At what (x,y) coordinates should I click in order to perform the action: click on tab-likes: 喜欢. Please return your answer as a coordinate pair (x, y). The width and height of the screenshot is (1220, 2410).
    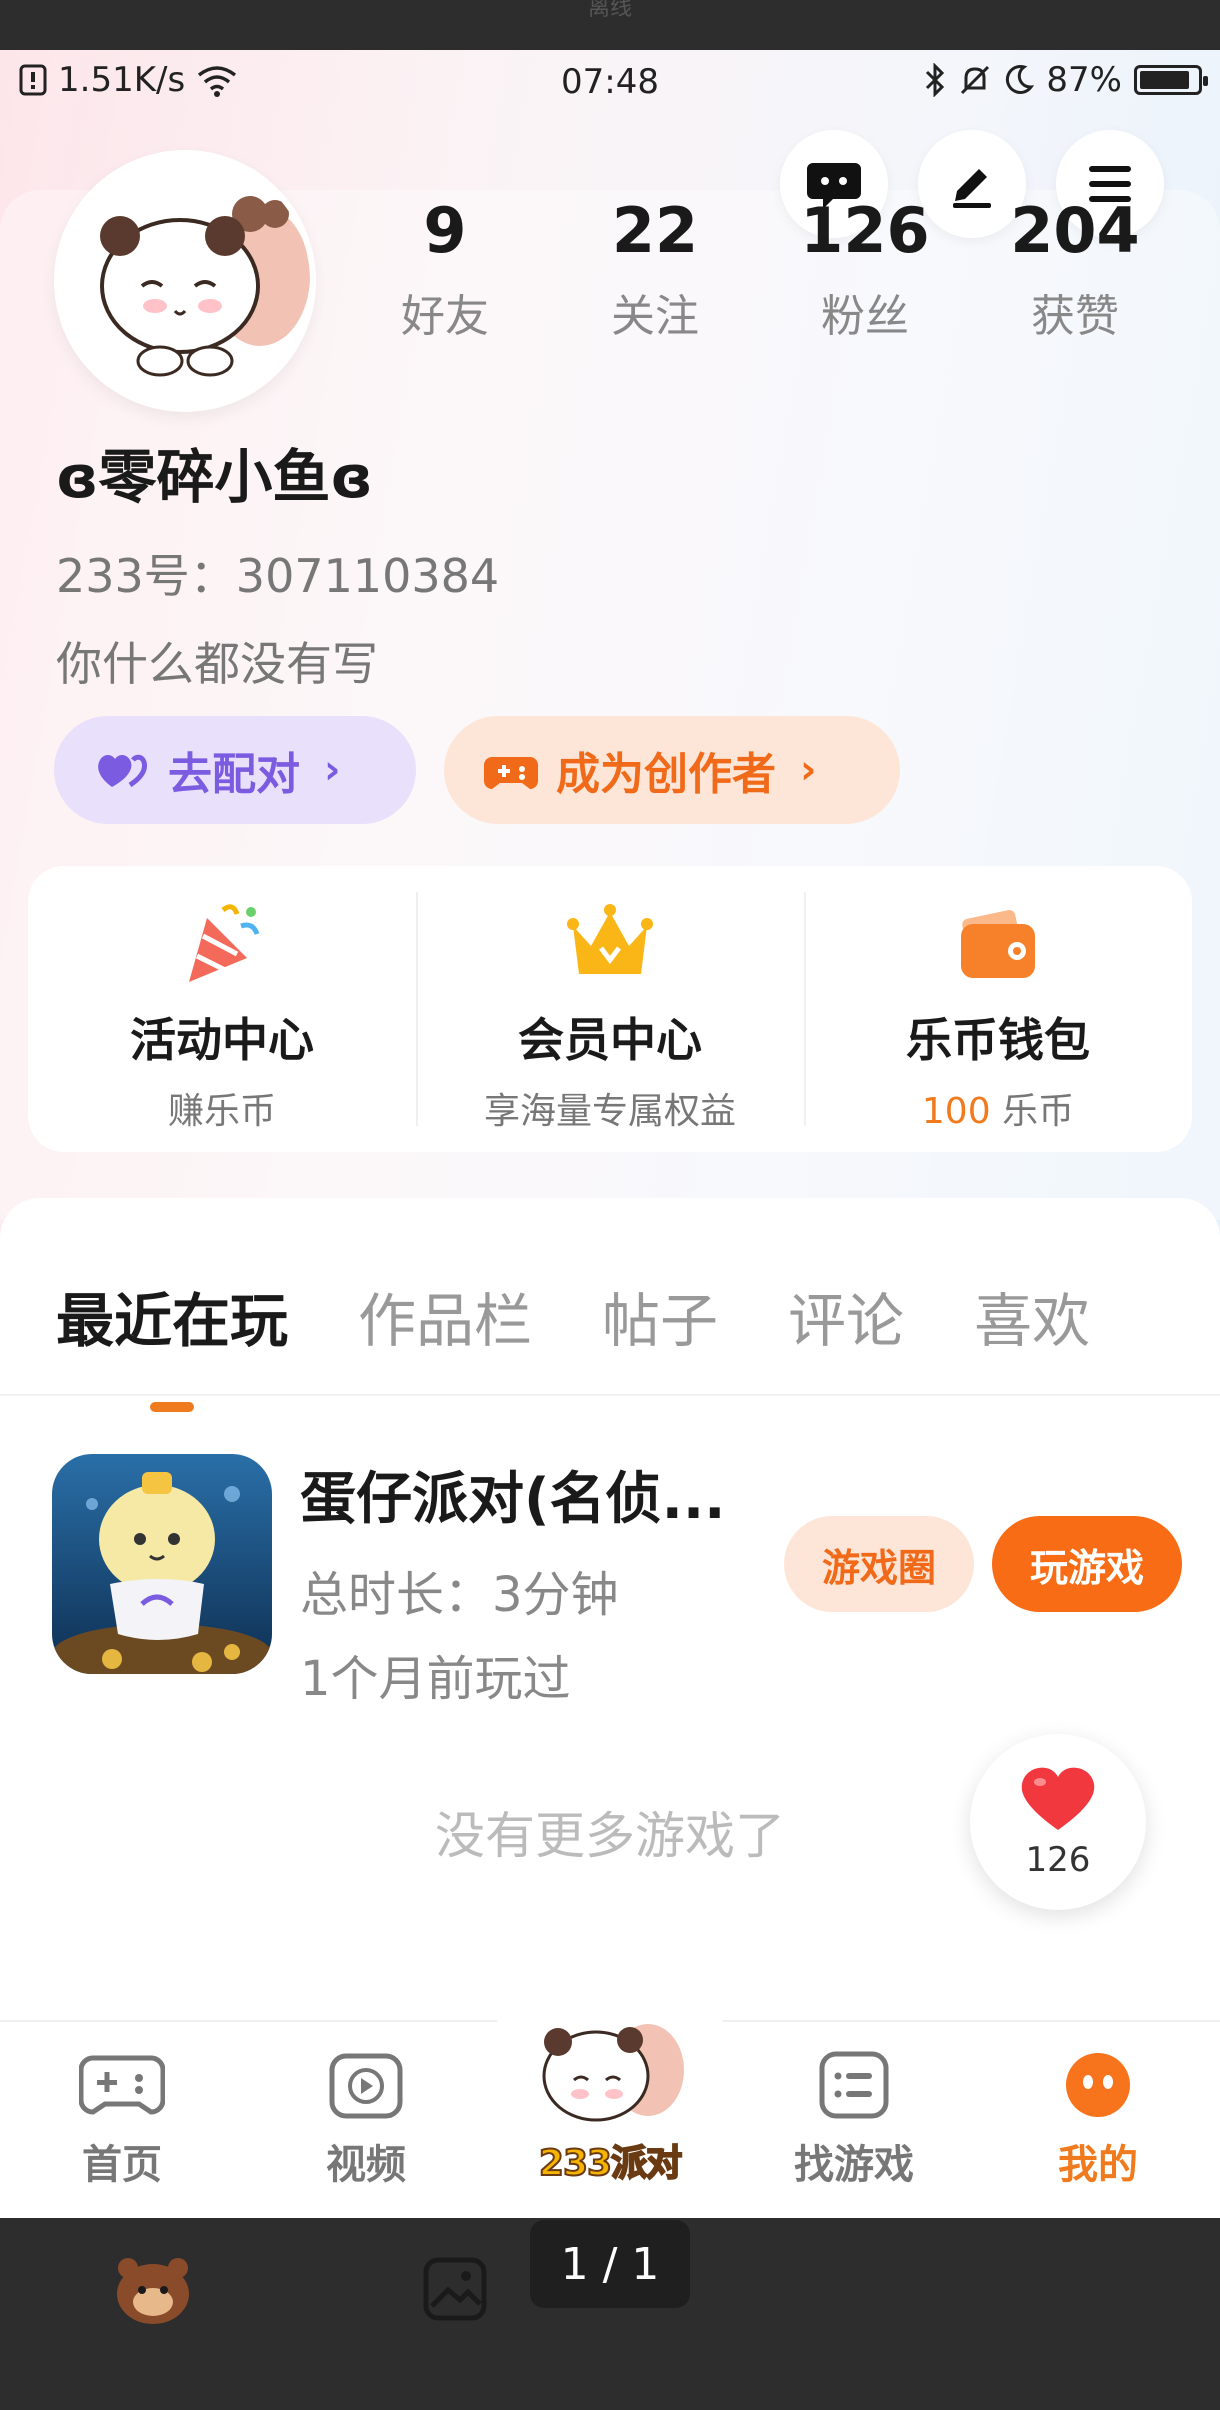
    Looking at the image, I should click on (1032, 1316).